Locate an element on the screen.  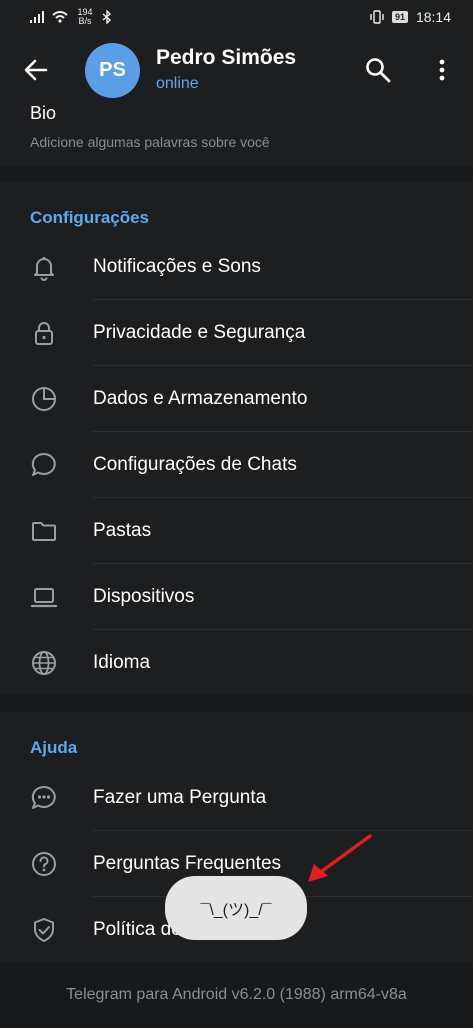
settings-item-label: Pastas is located at coordinates (122, 530).